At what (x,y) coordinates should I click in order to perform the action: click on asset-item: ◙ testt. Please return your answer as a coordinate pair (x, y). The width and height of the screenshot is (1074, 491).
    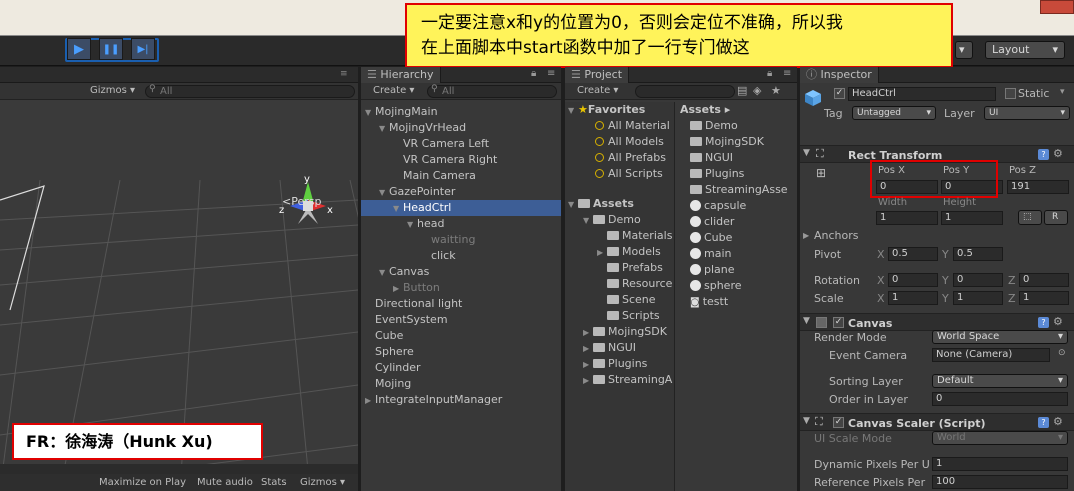
    Looking at the image, I should click on (736, 302).